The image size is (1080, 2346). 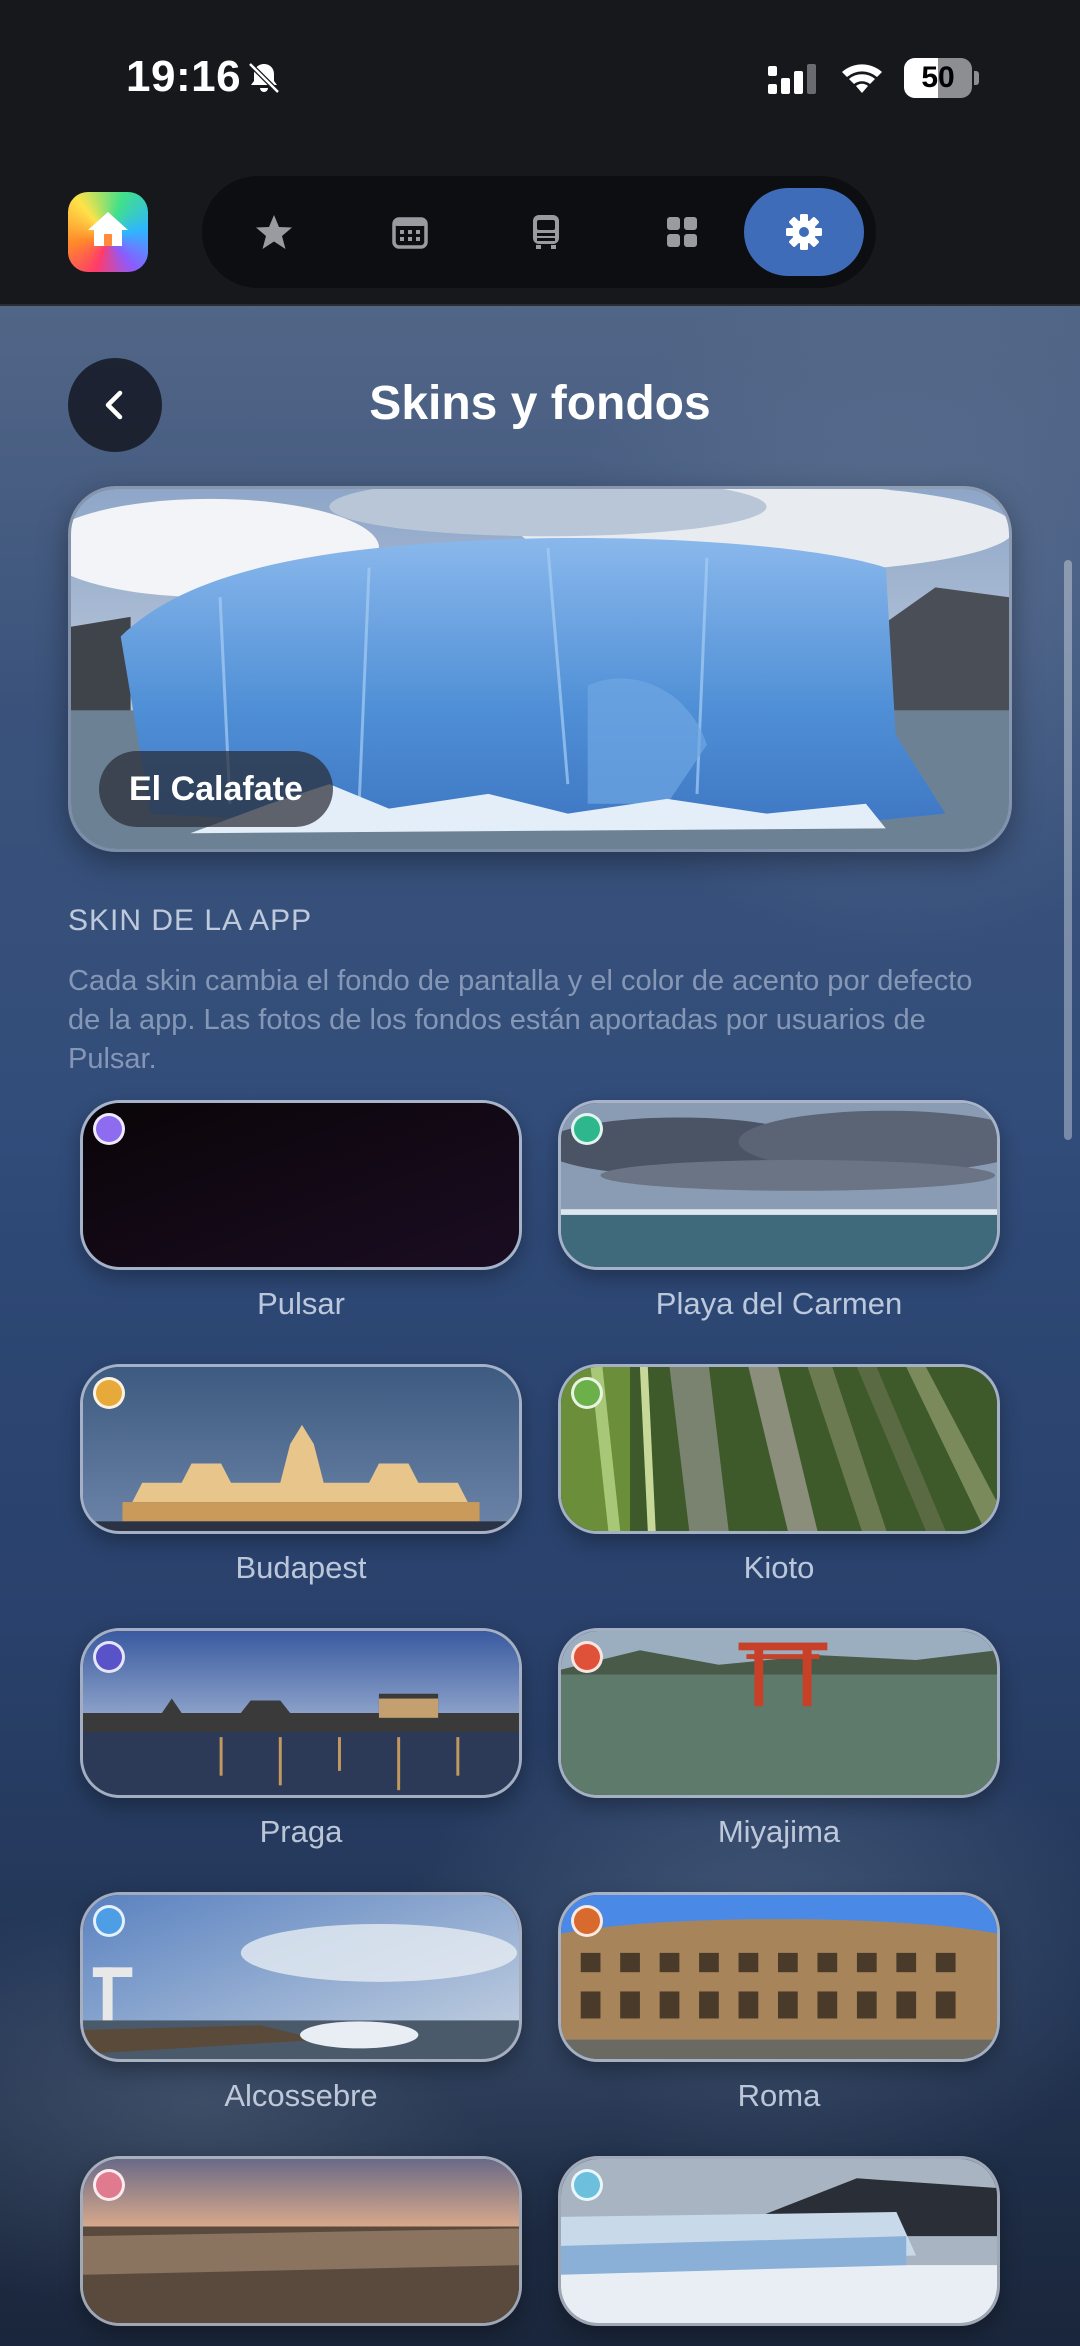 I want to click on glacier-front-photo, so click(x=779, y=2241).